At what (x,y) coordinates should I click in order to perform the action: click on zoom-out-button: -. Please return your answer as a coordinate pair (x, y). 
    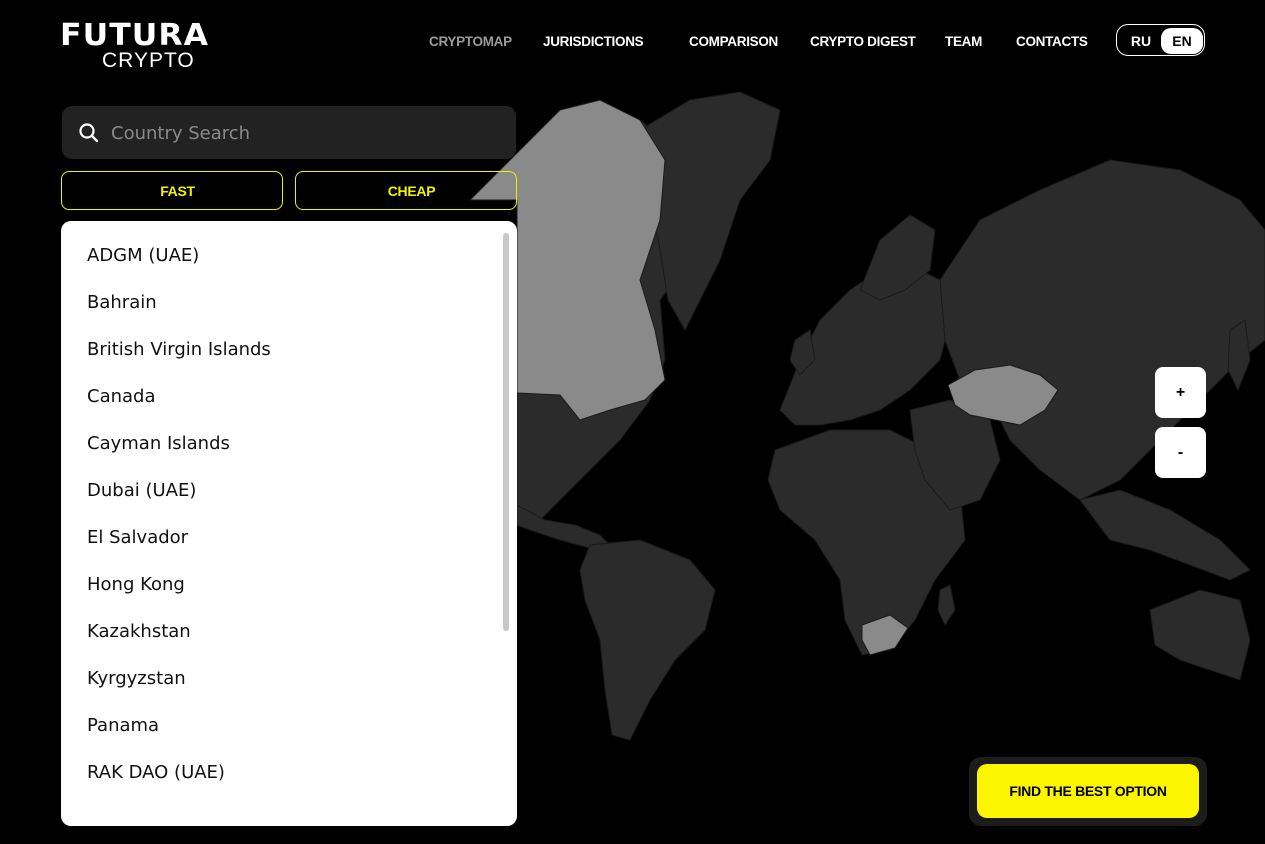
    Looking at the image, I should click on (1180, 452).